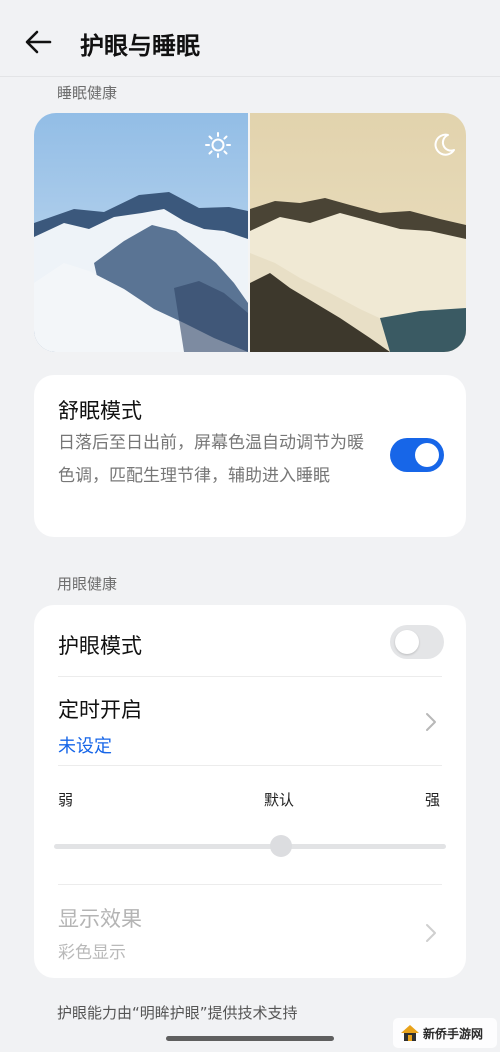 The height and width of the screenshot is (1052, 500). I want to click on schedule-title: 定时开启, so click(100, 710).